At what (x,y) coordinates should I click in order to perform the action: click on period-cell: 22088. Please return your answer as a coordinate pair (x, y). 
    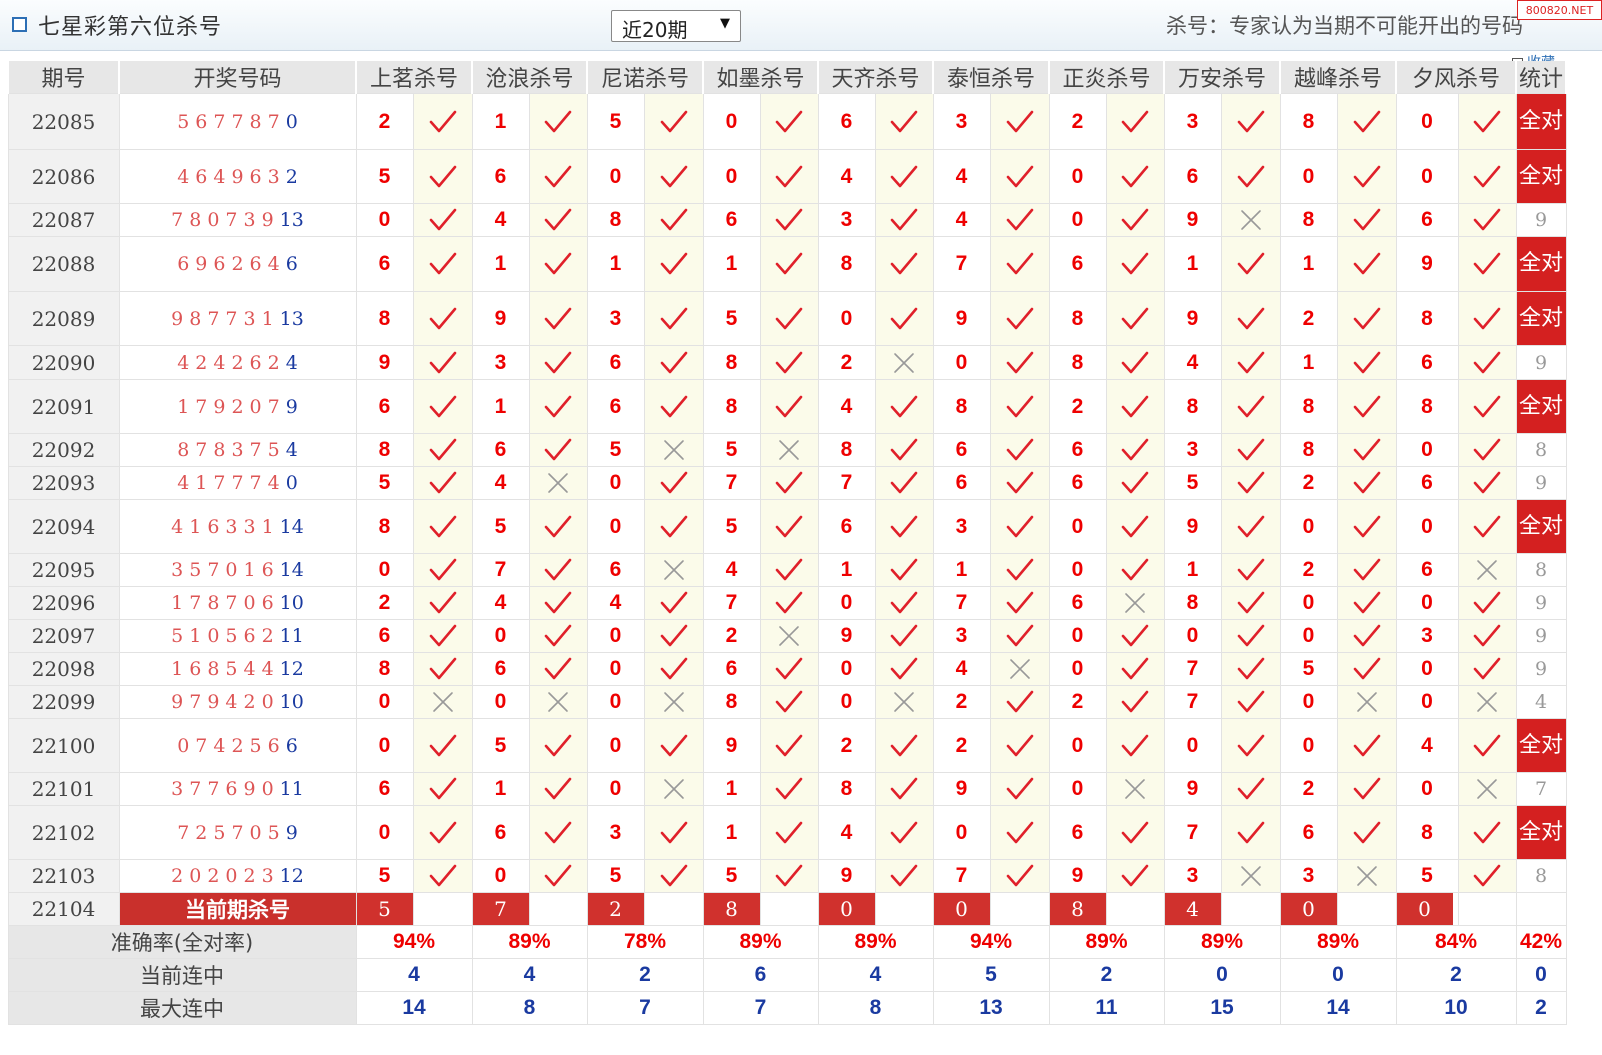
    Looking at the image, I should click on (63, 264).